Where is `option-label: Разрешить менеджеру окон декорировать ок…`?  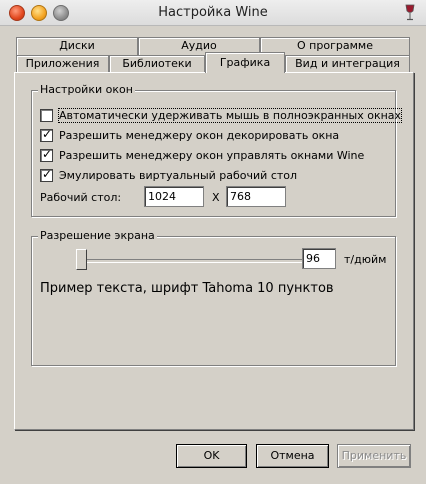
option-label: Разрешить менеджеру окон декорировать ок… is located at coordinates (199, 135).